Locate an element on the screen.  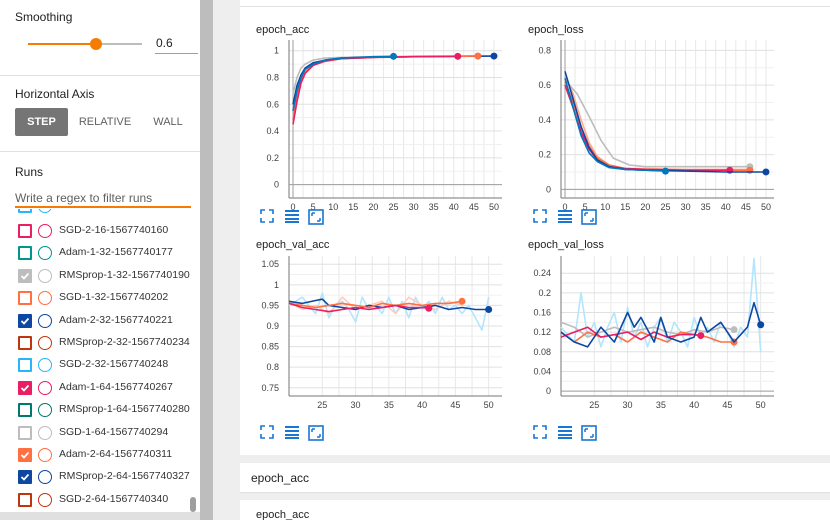
run-item-partial is located at coordinates (108, 212).